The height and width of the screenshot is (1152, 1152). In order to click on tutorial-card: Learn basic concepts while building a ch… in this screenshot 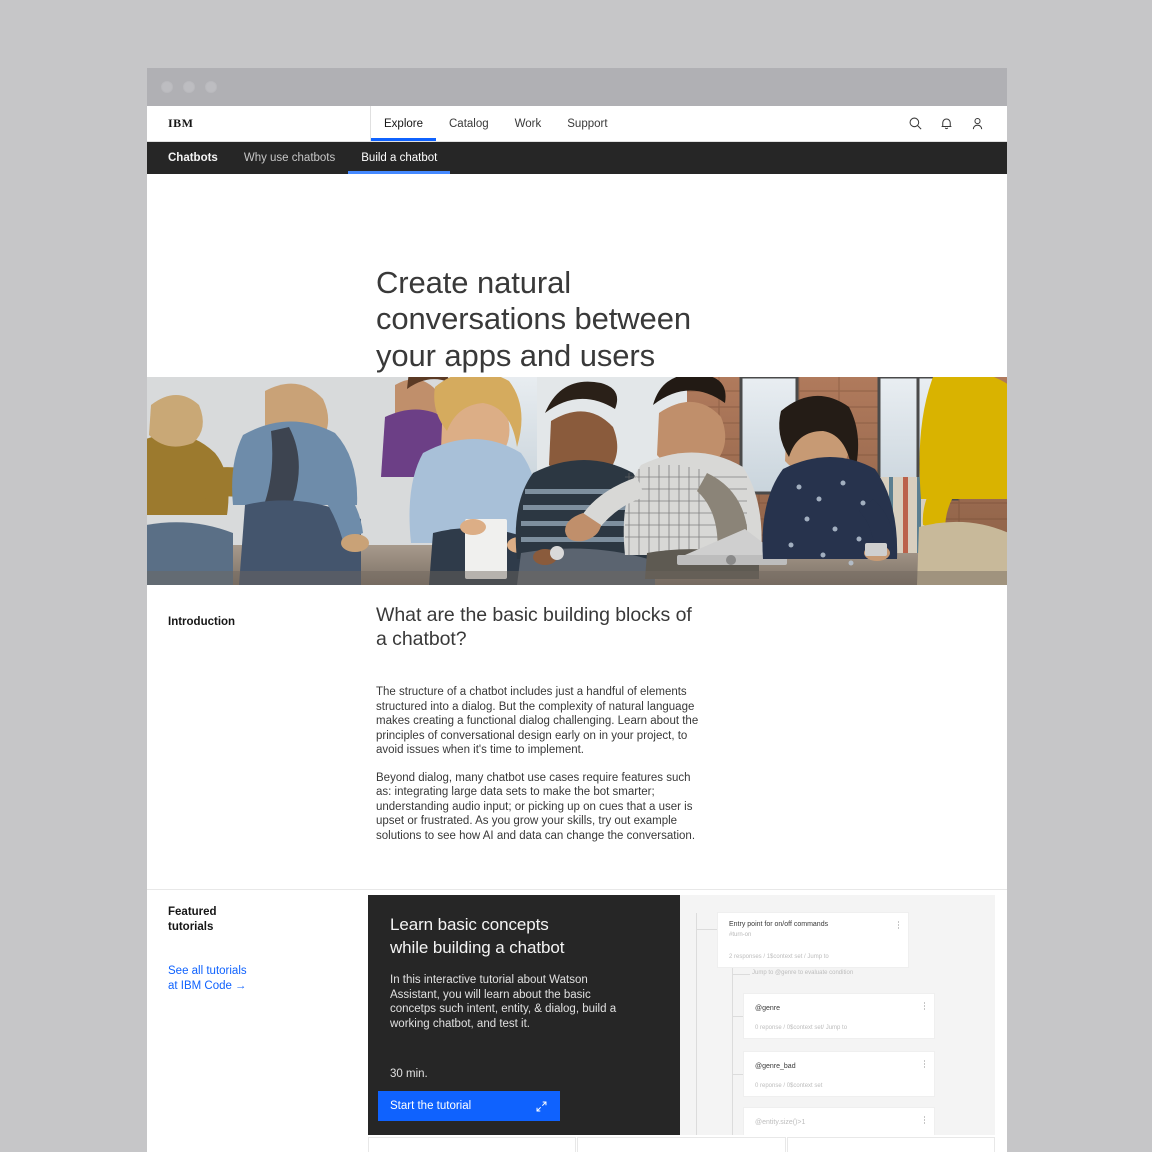, I will do `click(524, 1015)`.